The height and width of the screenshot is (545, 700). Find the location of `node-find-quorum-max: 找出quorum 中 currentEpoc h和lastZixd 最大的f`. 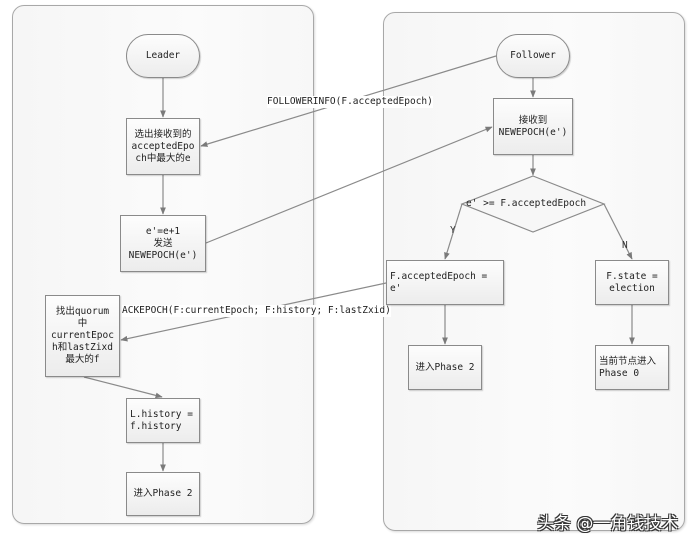

node-find-quorum-max: 找出quorum 中 currentEpoc h和lastZixd 最大的f is located at coordinates (82, 336).